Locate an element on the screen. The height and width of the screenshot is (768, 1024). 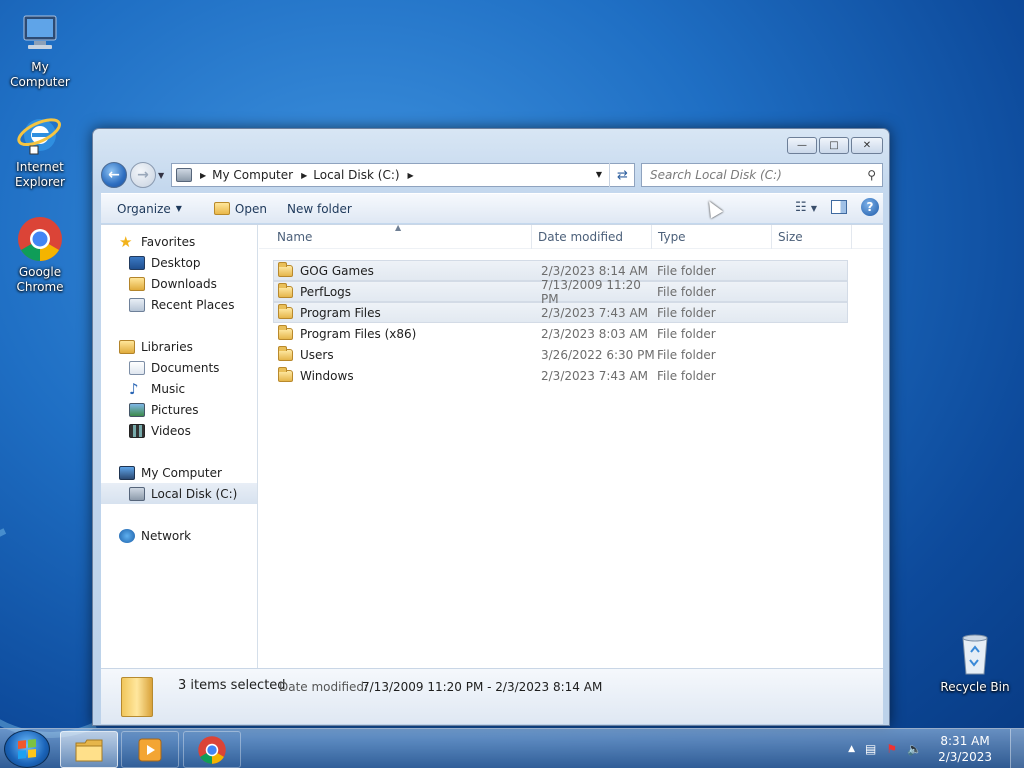
nav-label: Network is located at coordinates (166, 535).